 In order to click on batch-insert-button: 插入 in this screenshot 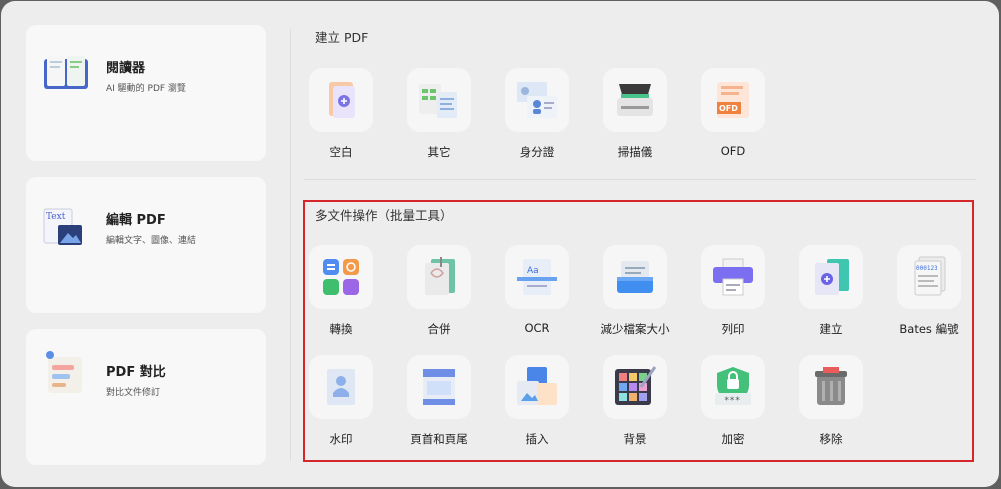, I will do `click(537, 401)`.